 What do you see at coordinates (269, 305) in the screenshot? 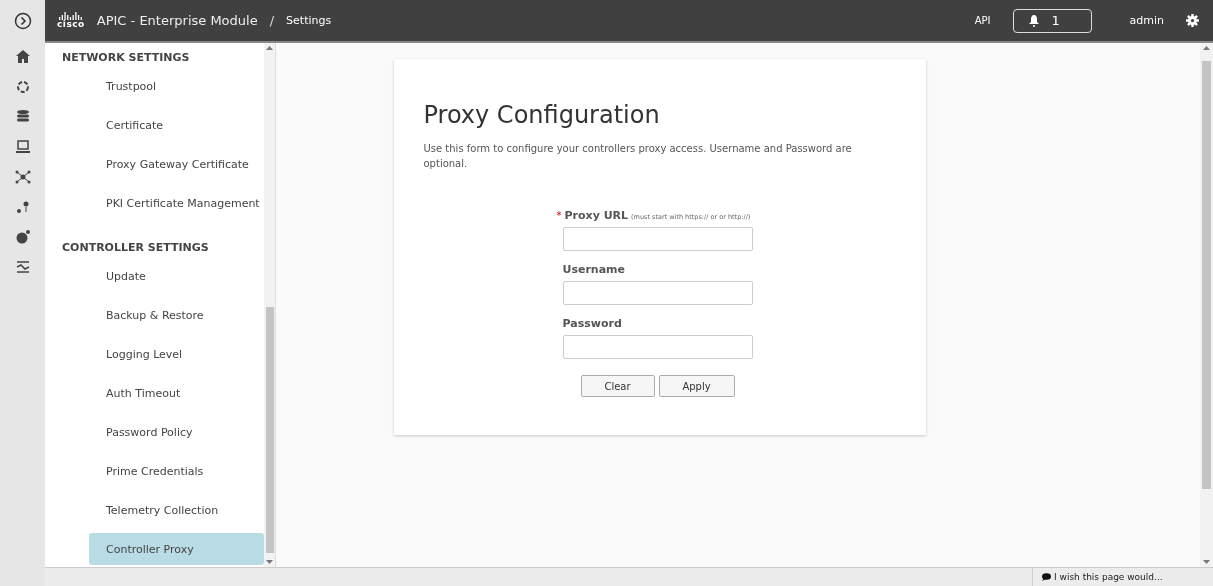
I see `sidebar-scrollbar` at bounding box center [269, 305].